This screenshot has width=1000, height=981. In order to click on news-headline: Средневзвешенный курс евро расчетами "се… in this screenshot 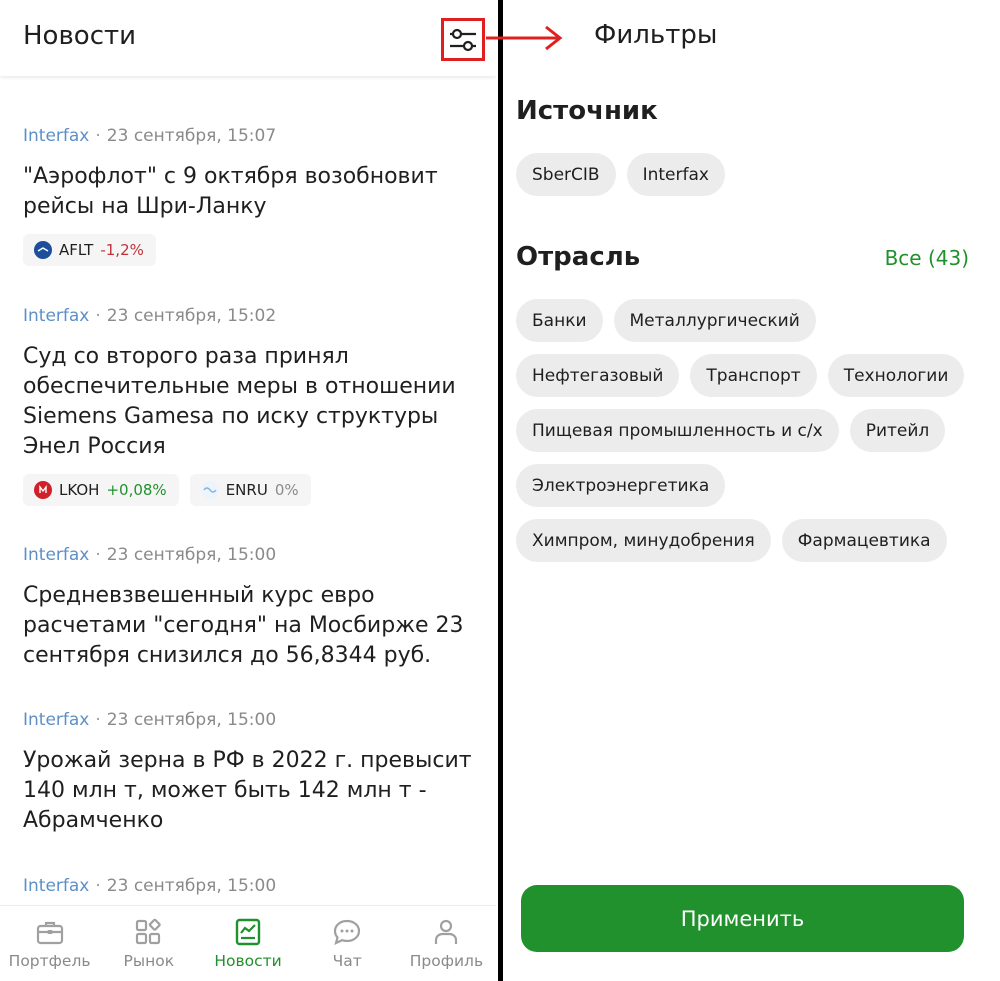, I will do `click(243, 625)`.